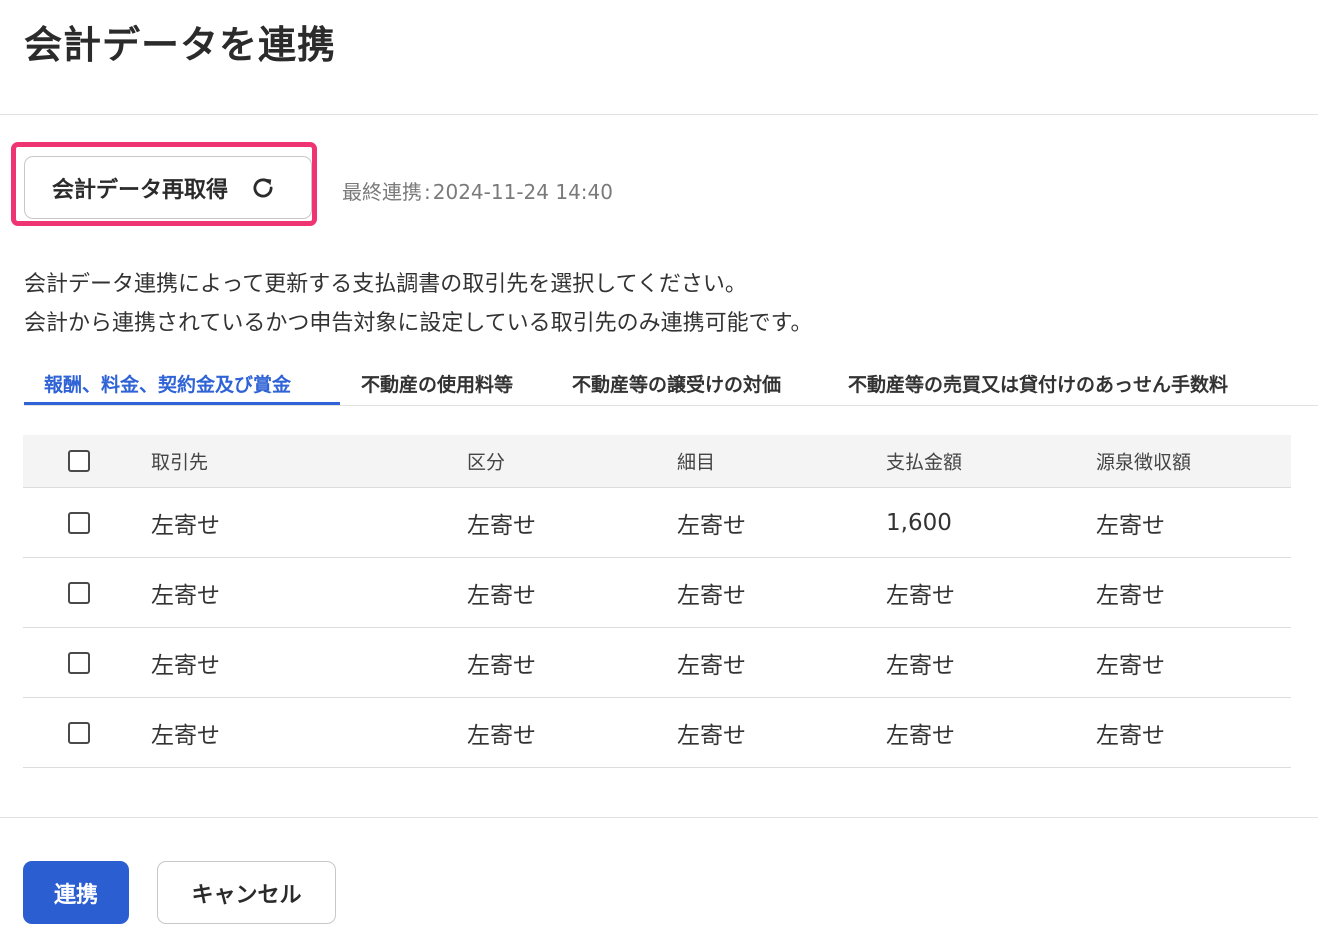 This screenshot has width=1318, height=941. I want to click on header-partner: 取引先, so click(180, 462).